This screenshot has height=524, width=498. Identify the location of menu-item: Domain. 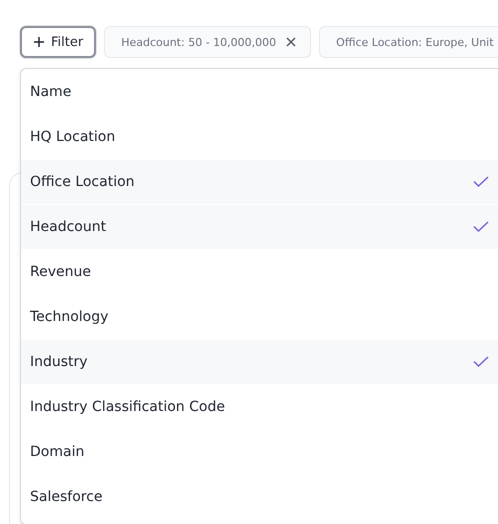
(259, 452).